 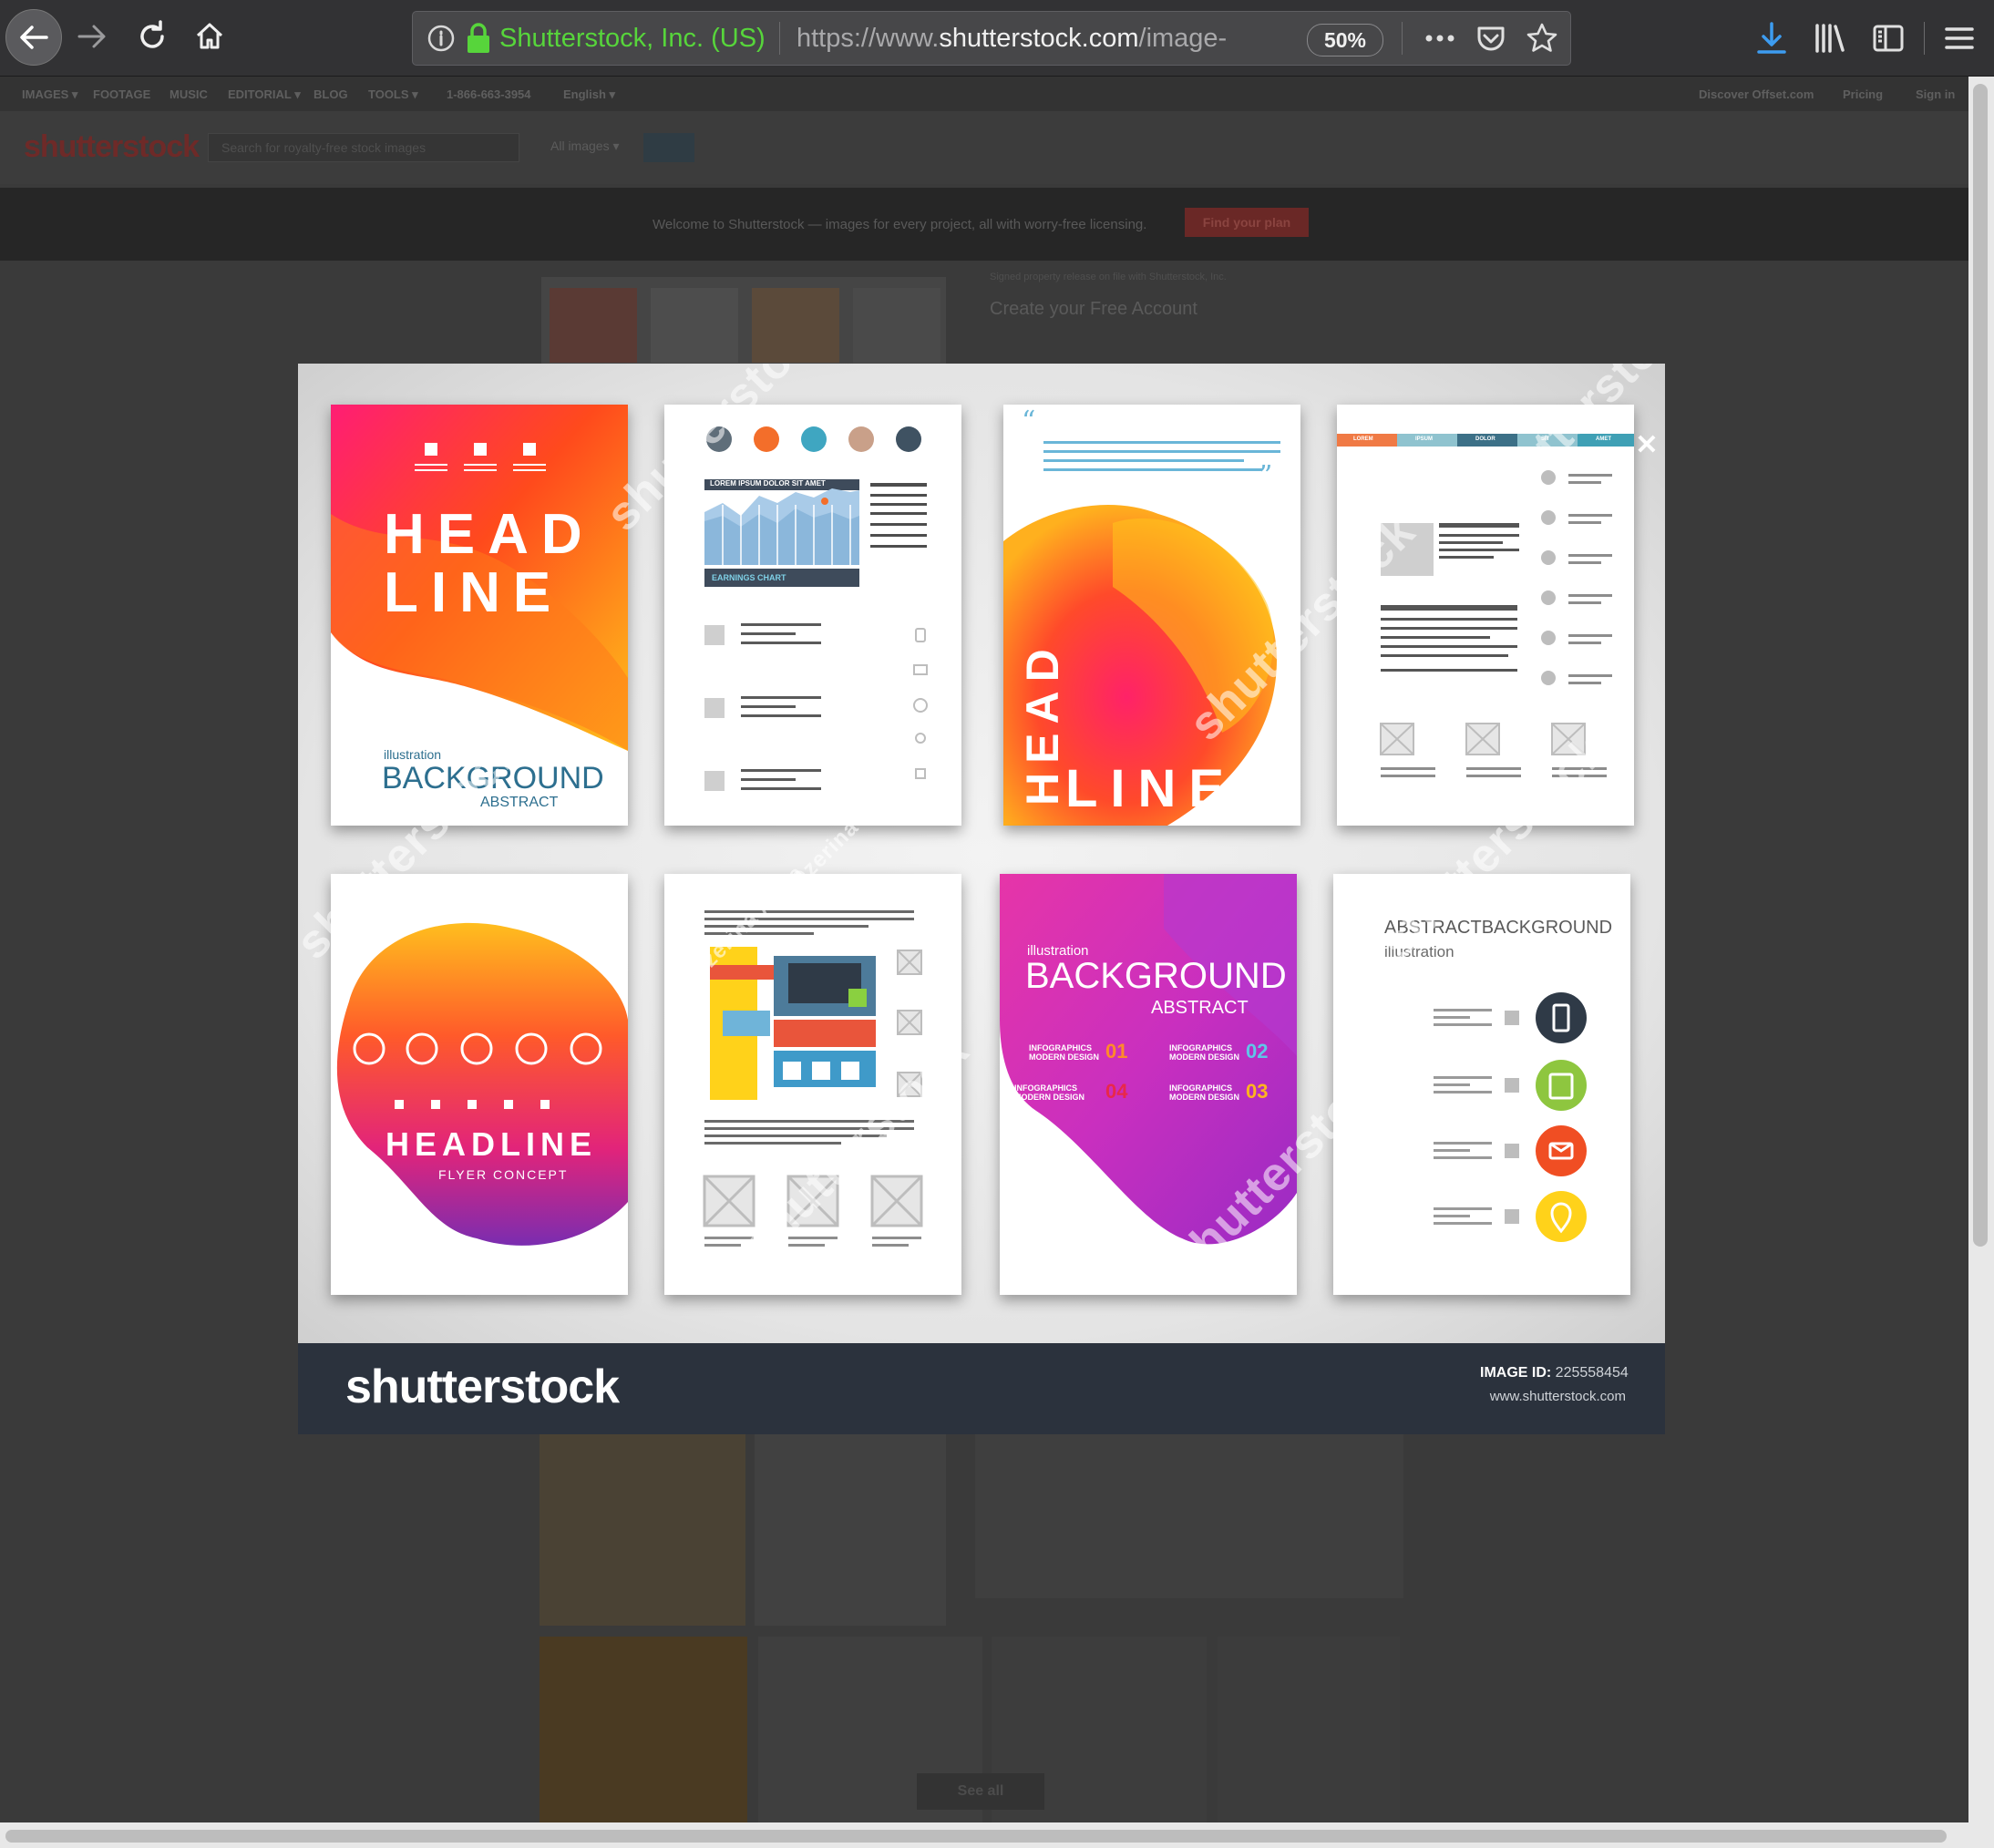 I want to click on reload-button, so click(x=152, y=36).